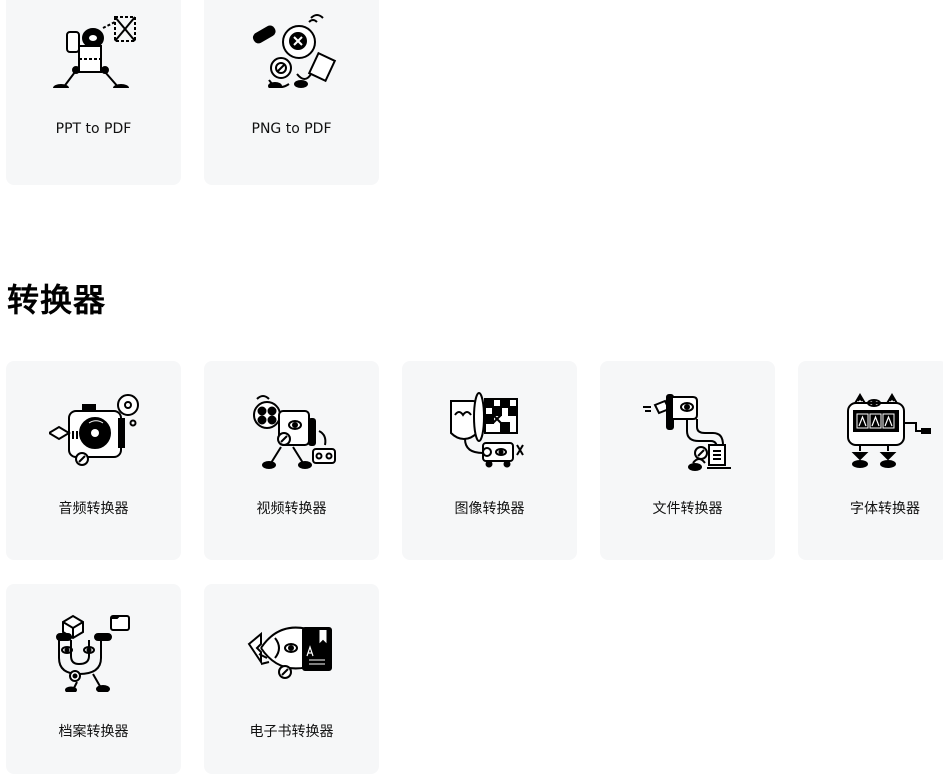 The image size is (943, 774). Describe the element at coordinates (291, 92) in the screenshot. I see `card-png-to-pdf: PNG to PDF` at that location.